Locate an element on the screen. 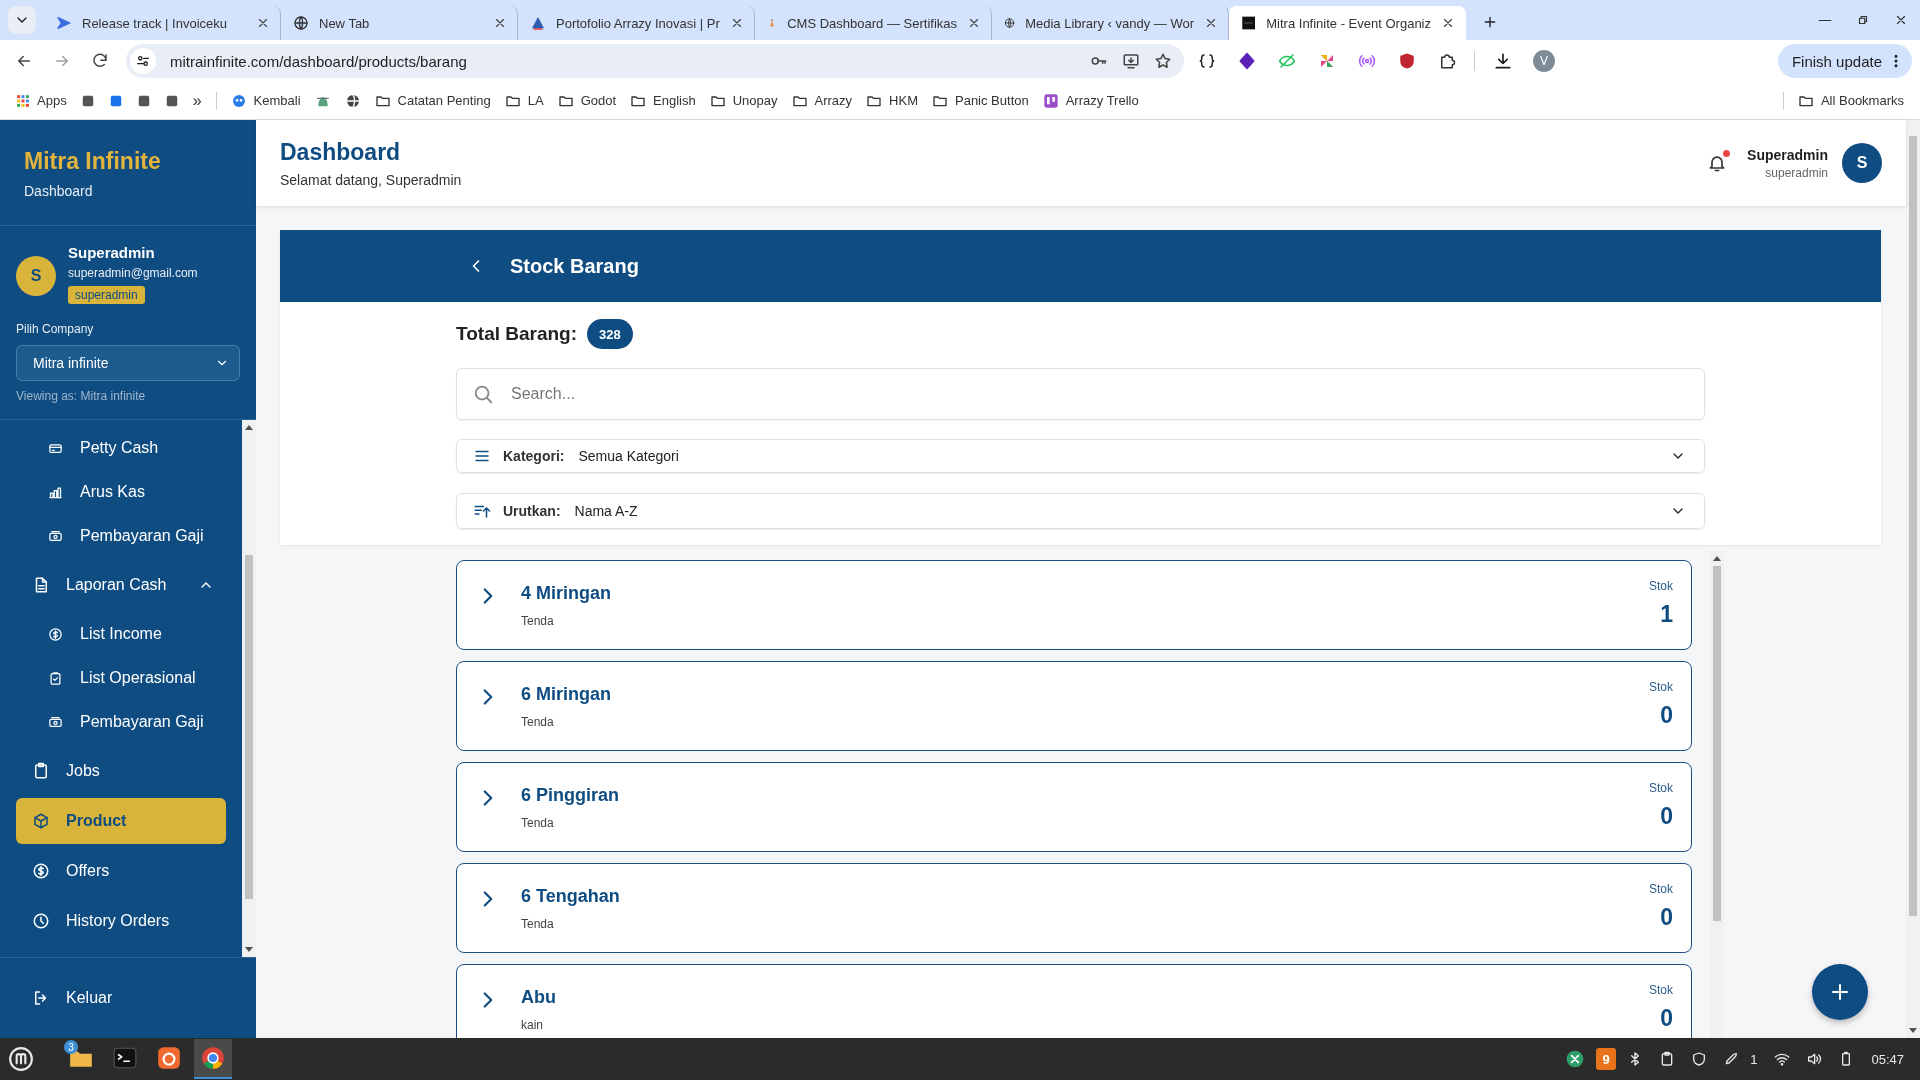 The height and width of the screenshot is (1080, 1920). wifi-icon is located at coordinates (1782, 1059).